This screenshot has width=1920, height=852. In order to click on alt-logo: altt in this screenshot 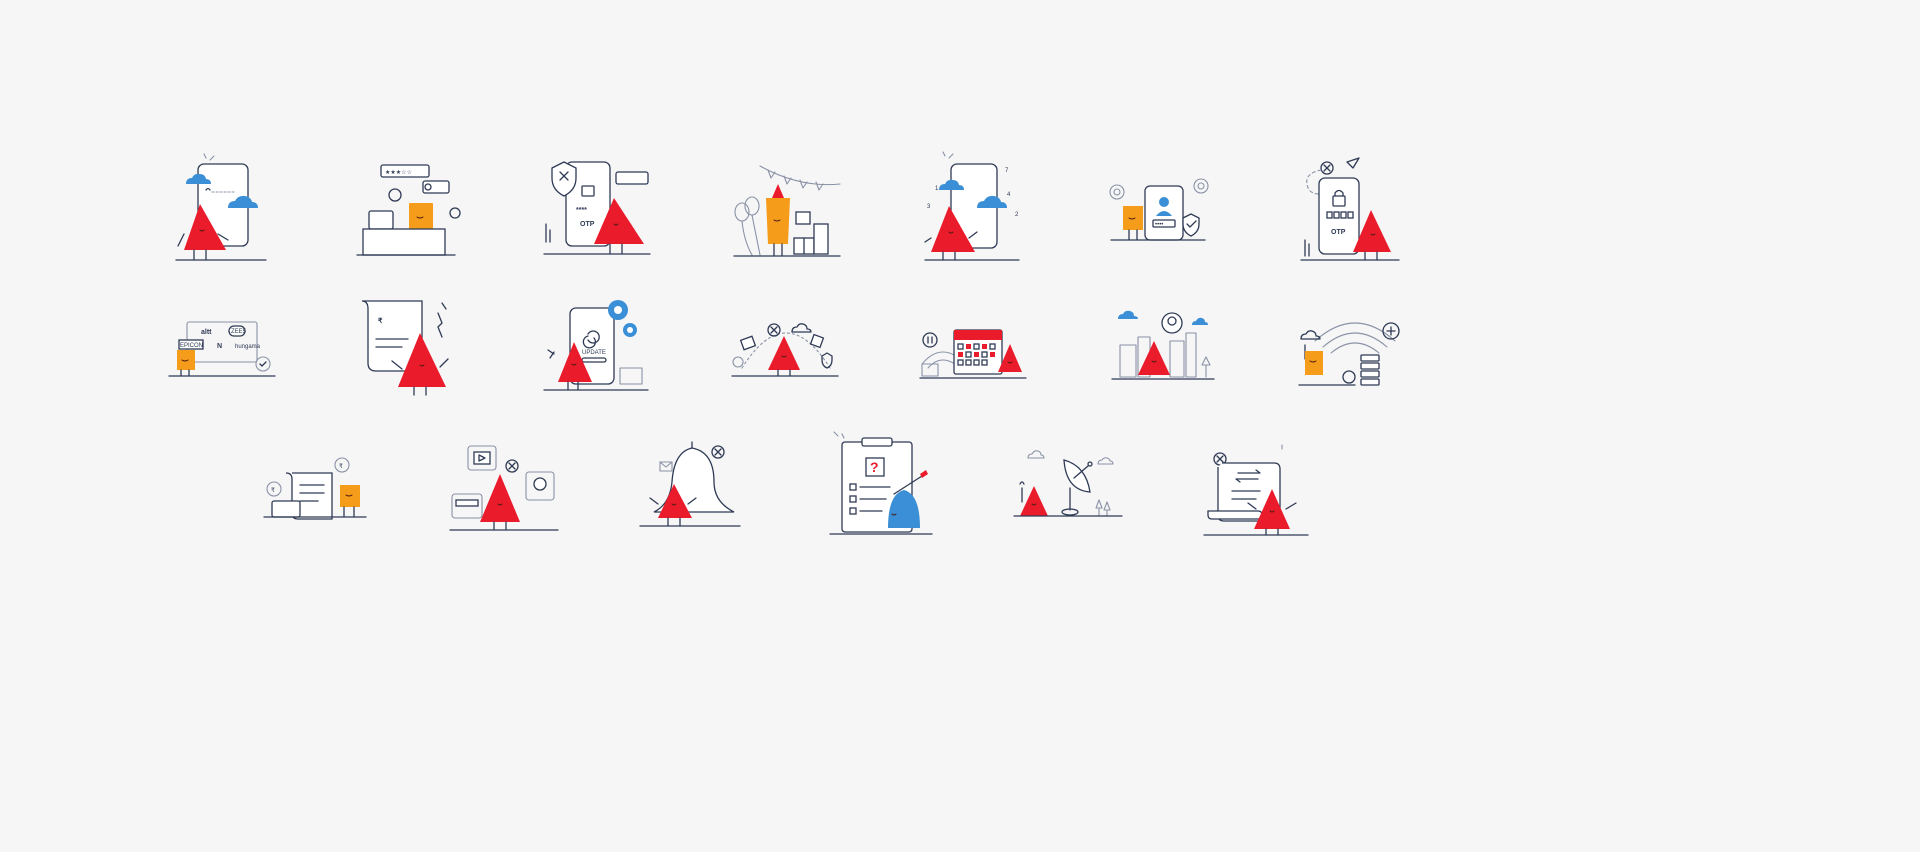, I will do `click(206, 332)`.